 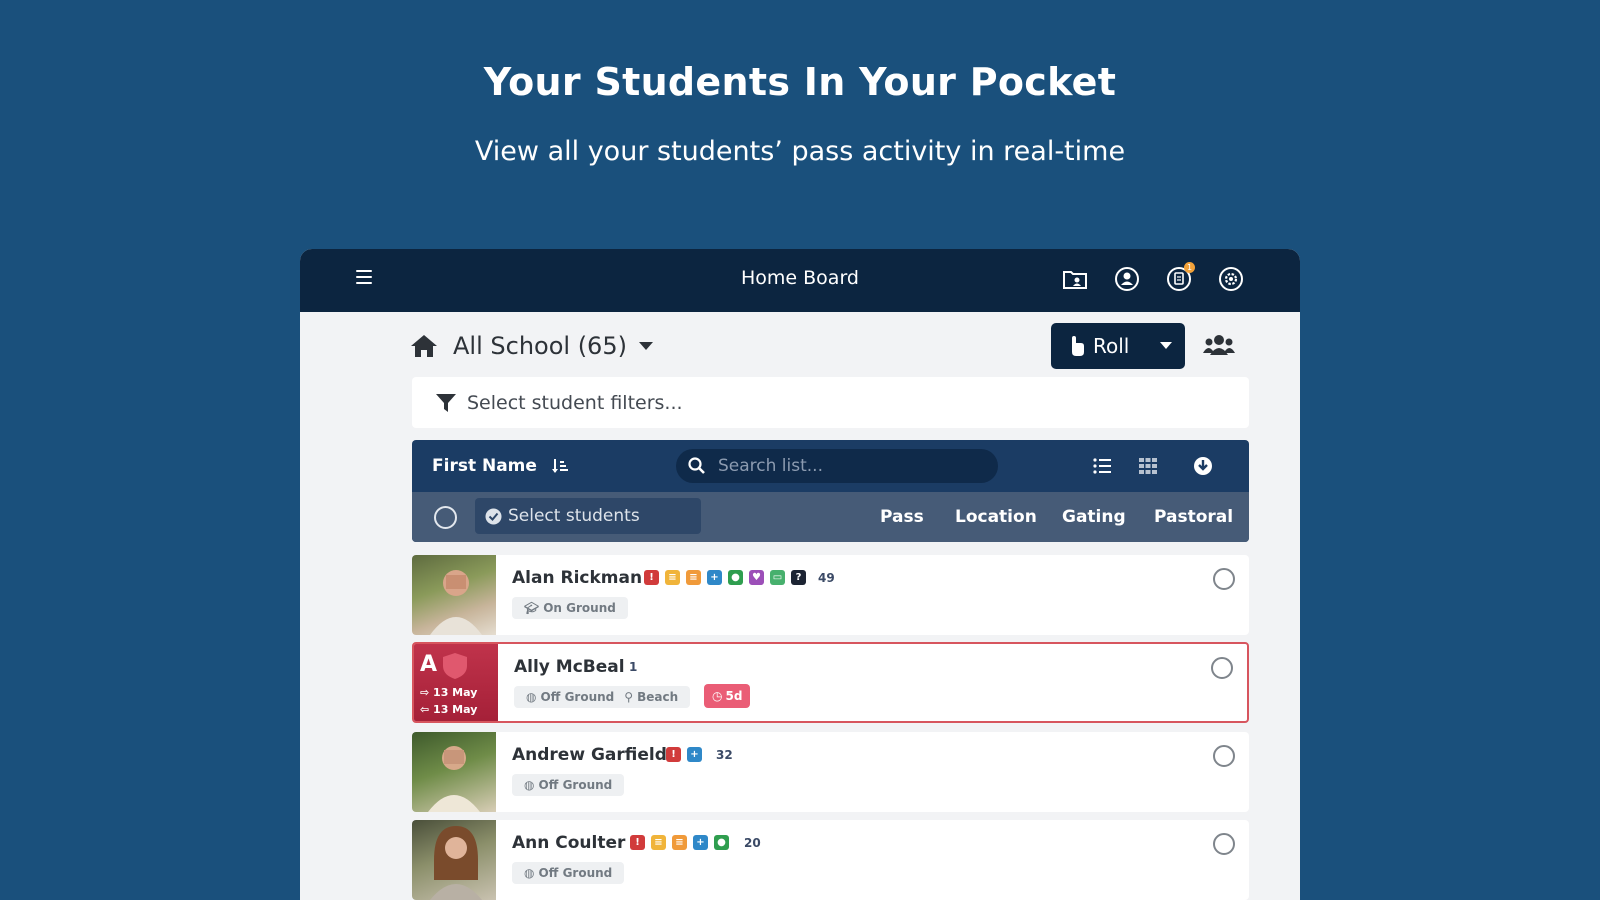 I want to click on search-icon, so click(x=696, y=465).